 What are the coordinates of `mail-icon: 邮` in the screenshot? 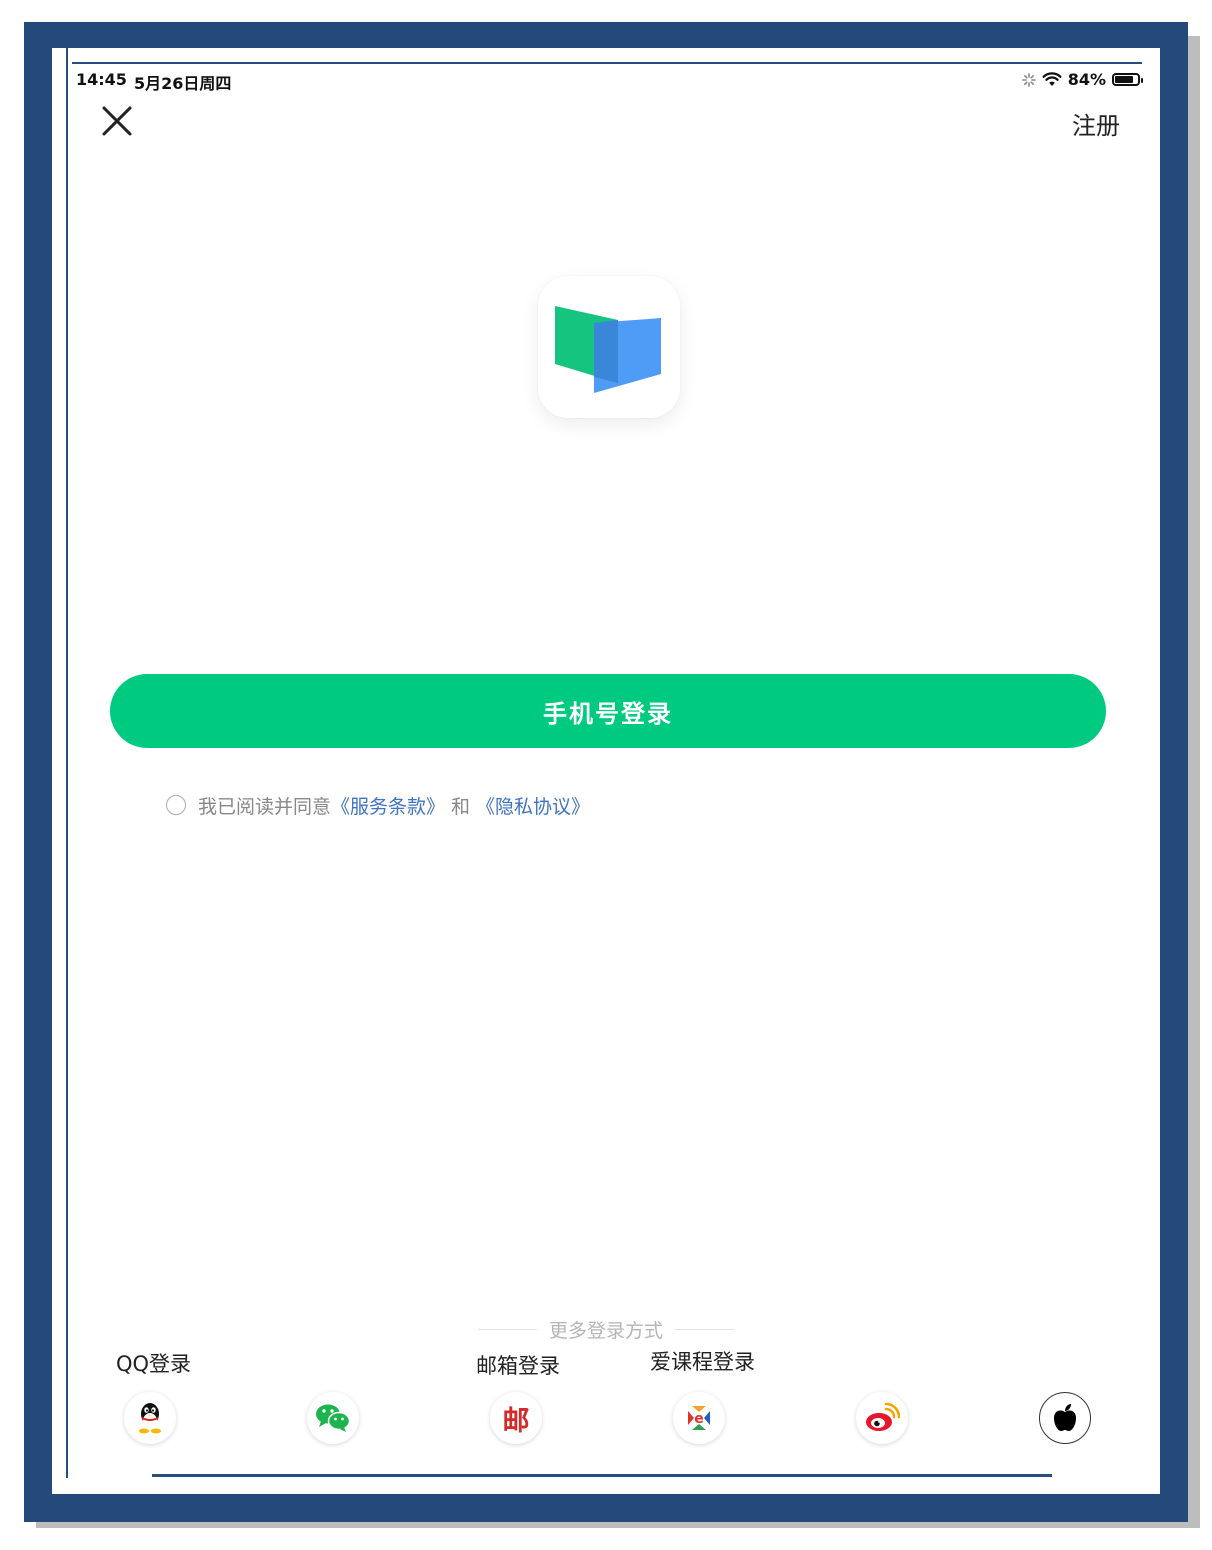 It's located at (516, 1421).